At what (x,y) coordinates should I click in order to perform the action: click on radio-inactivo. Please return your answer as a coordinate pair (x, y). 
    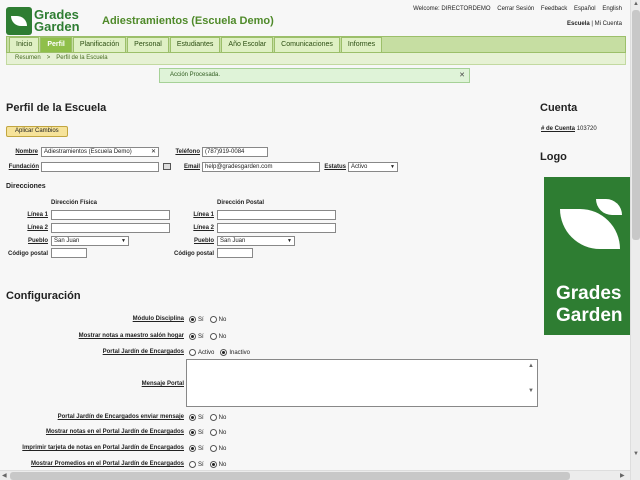
    Looking at the image, I should click on (224, 352).